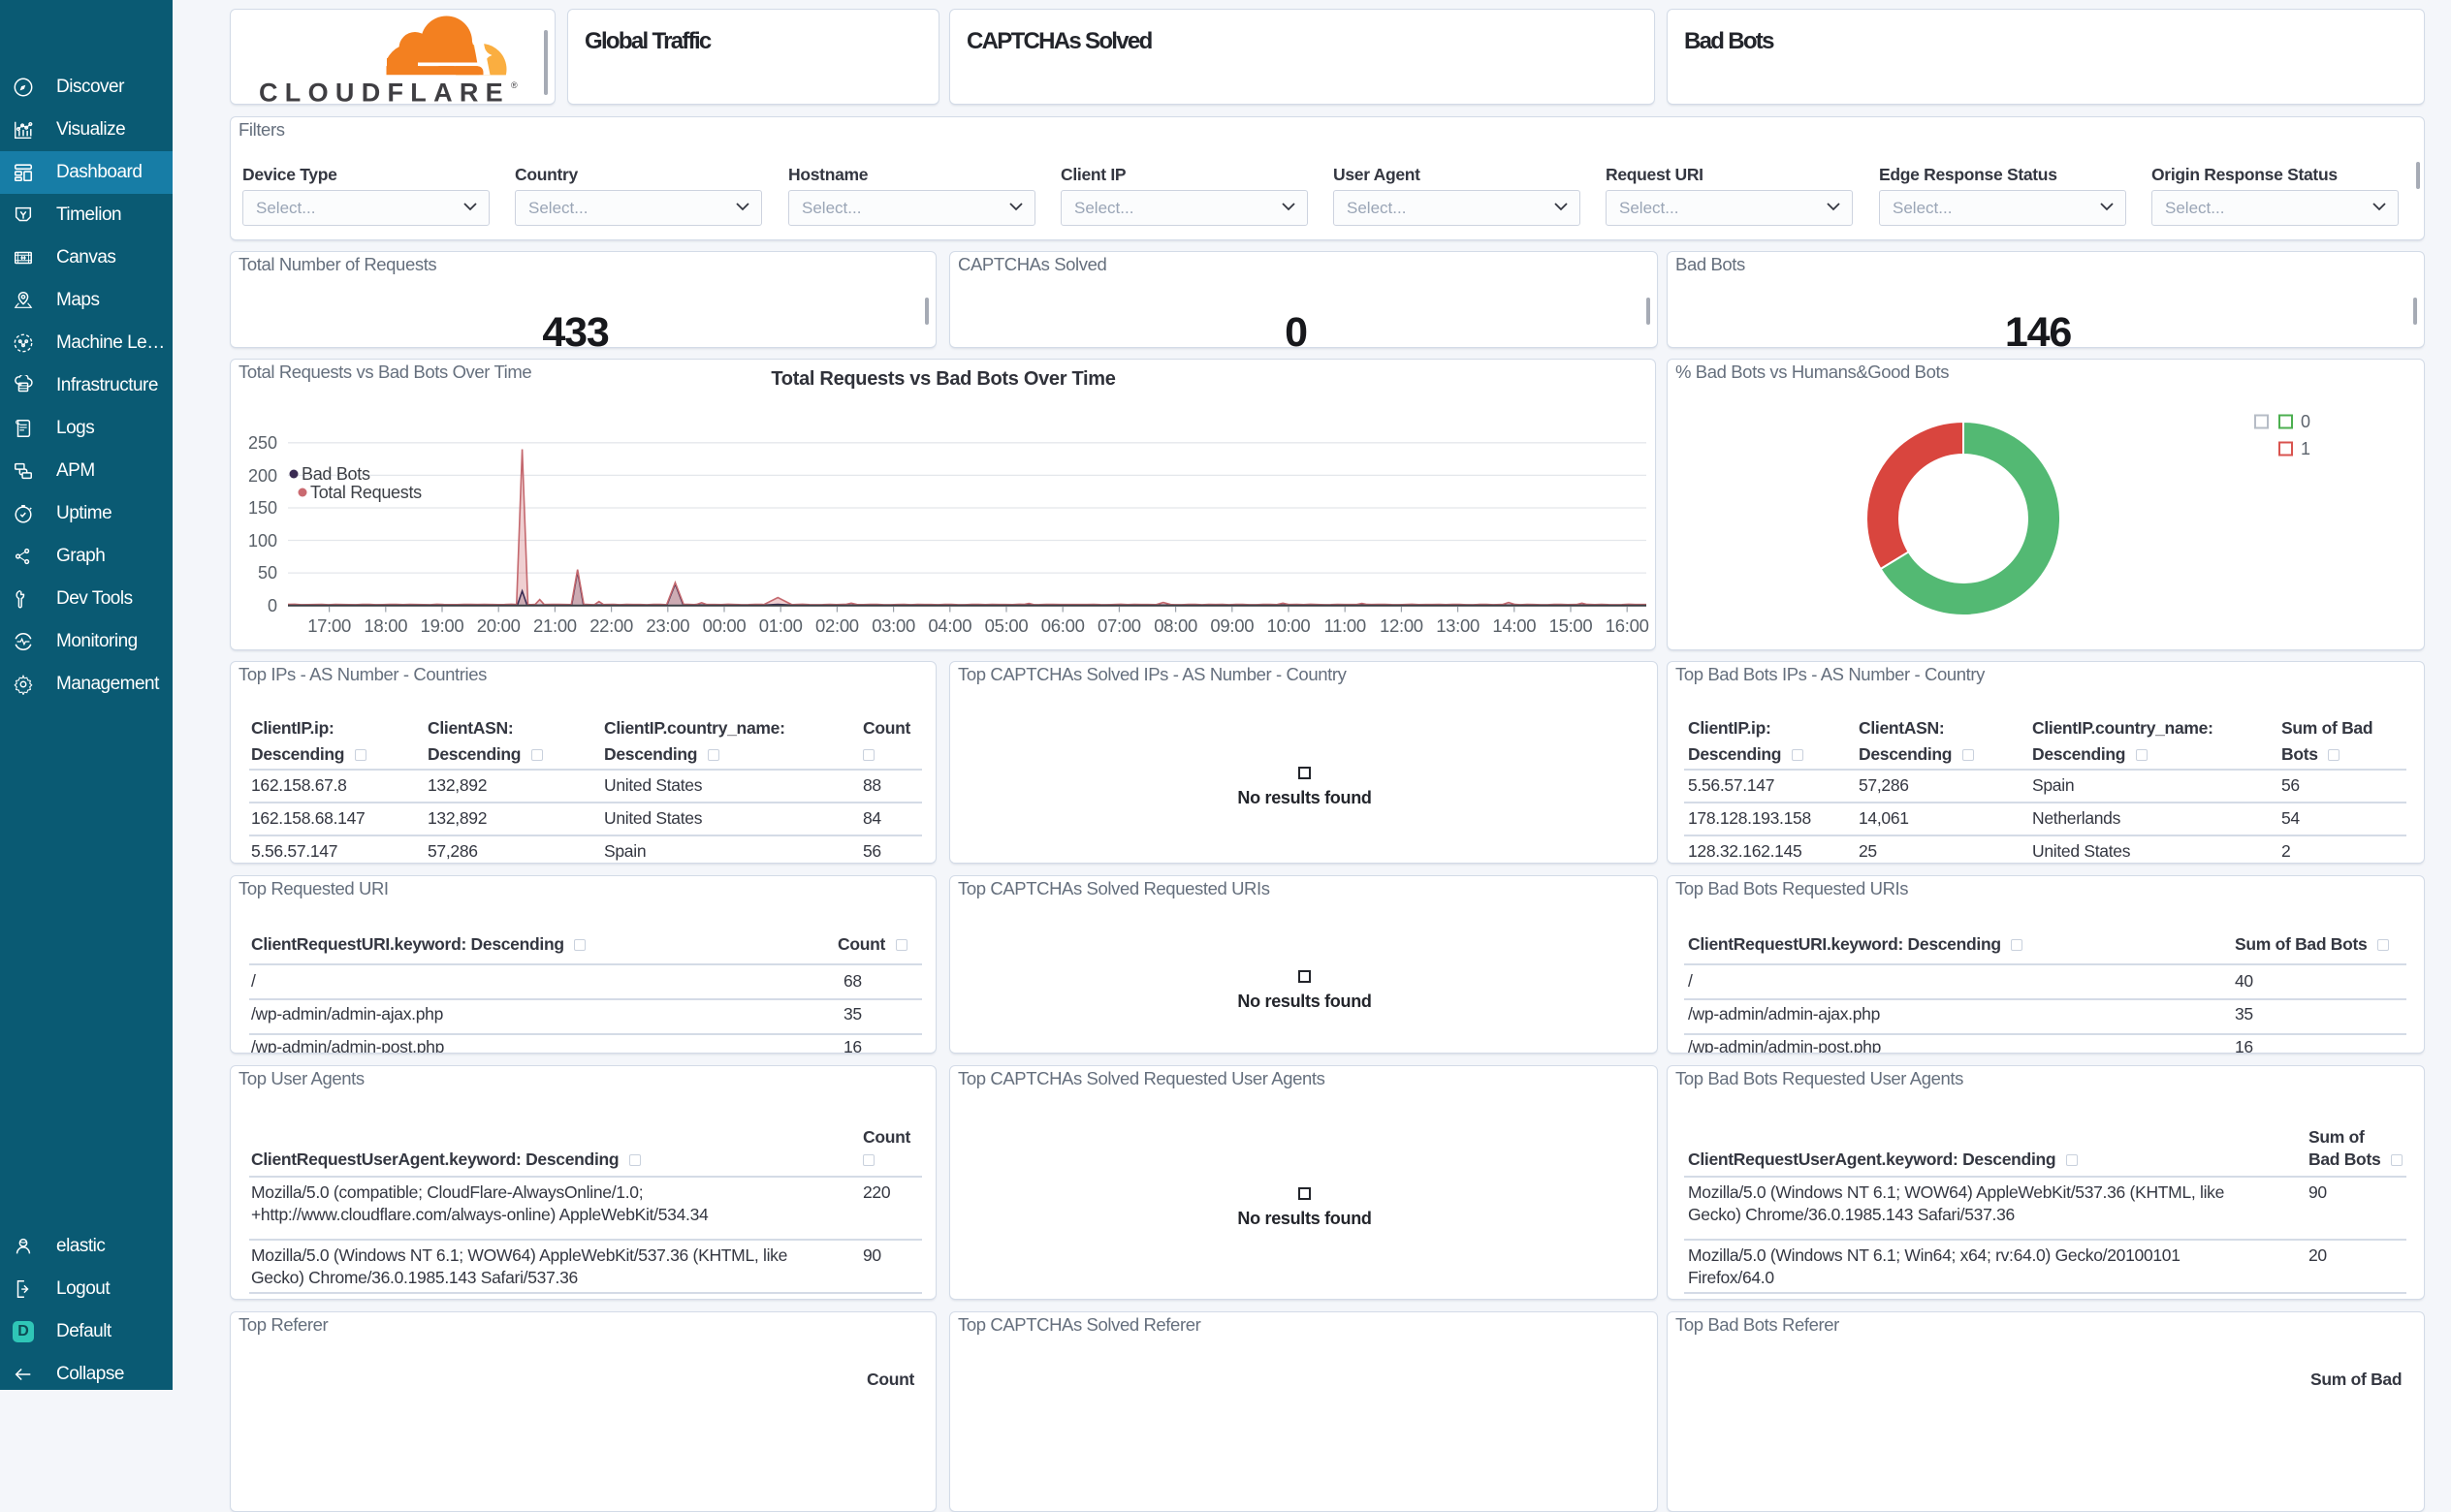  Describe the element at coordinates (949, 625) in the screenshot. I see `svg-text: 04:00` at that location.